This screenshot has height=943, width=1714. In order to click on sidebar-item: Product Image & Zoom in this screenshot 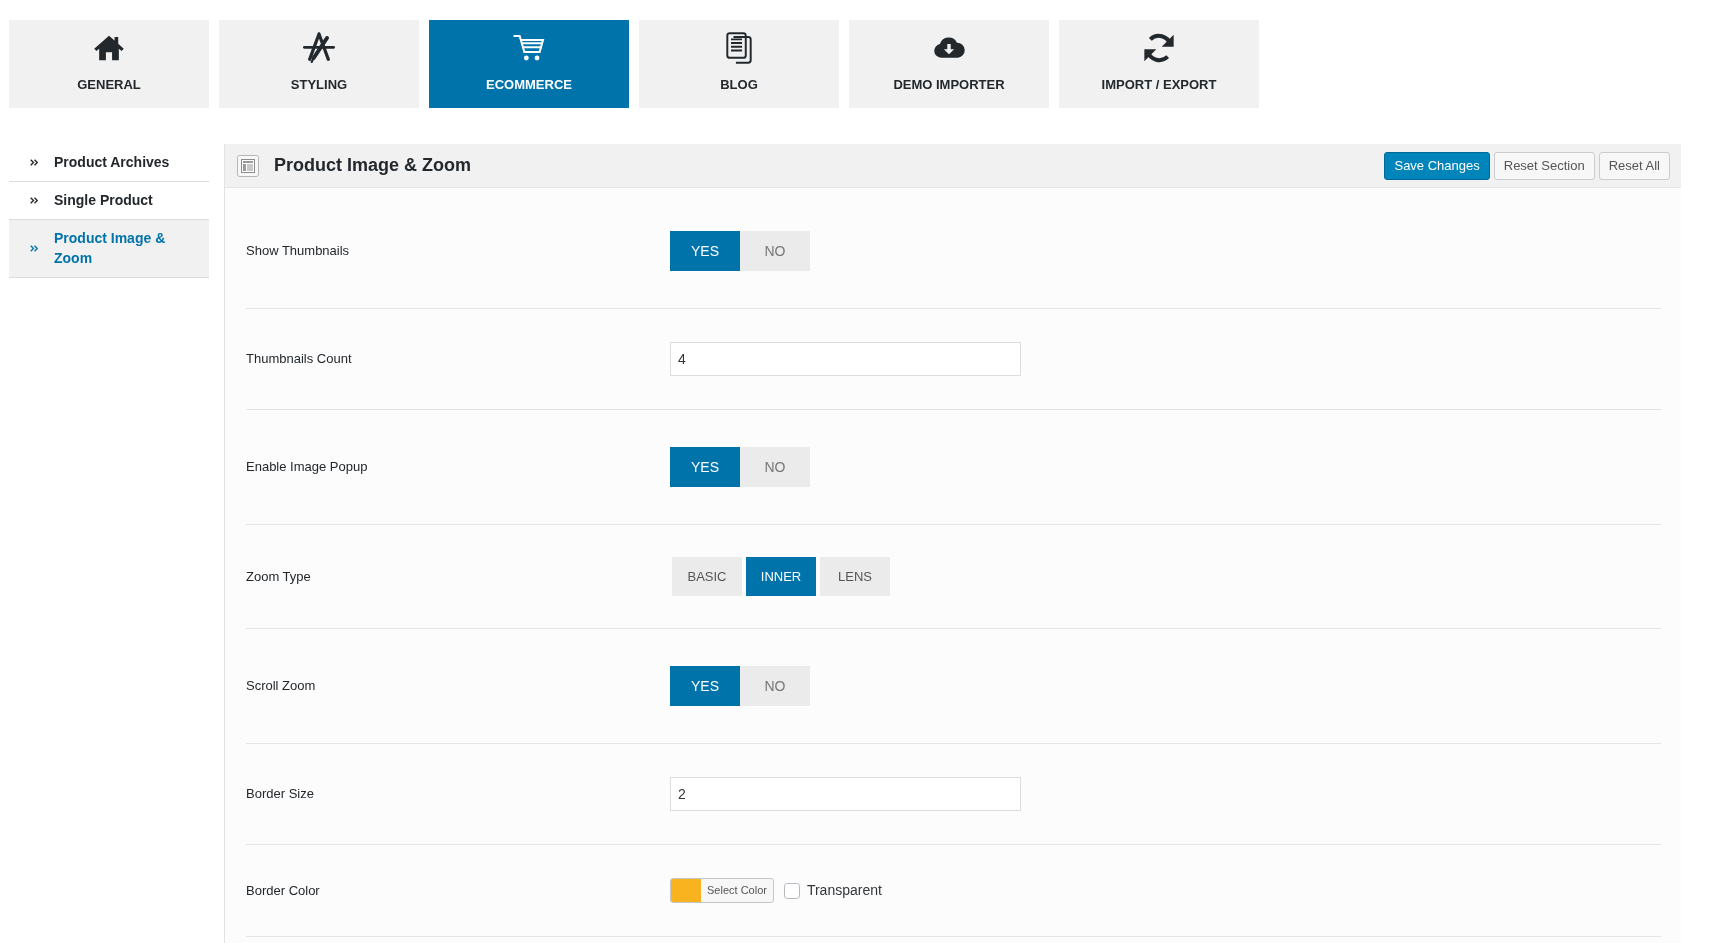, I will do `click(109, 249)`.